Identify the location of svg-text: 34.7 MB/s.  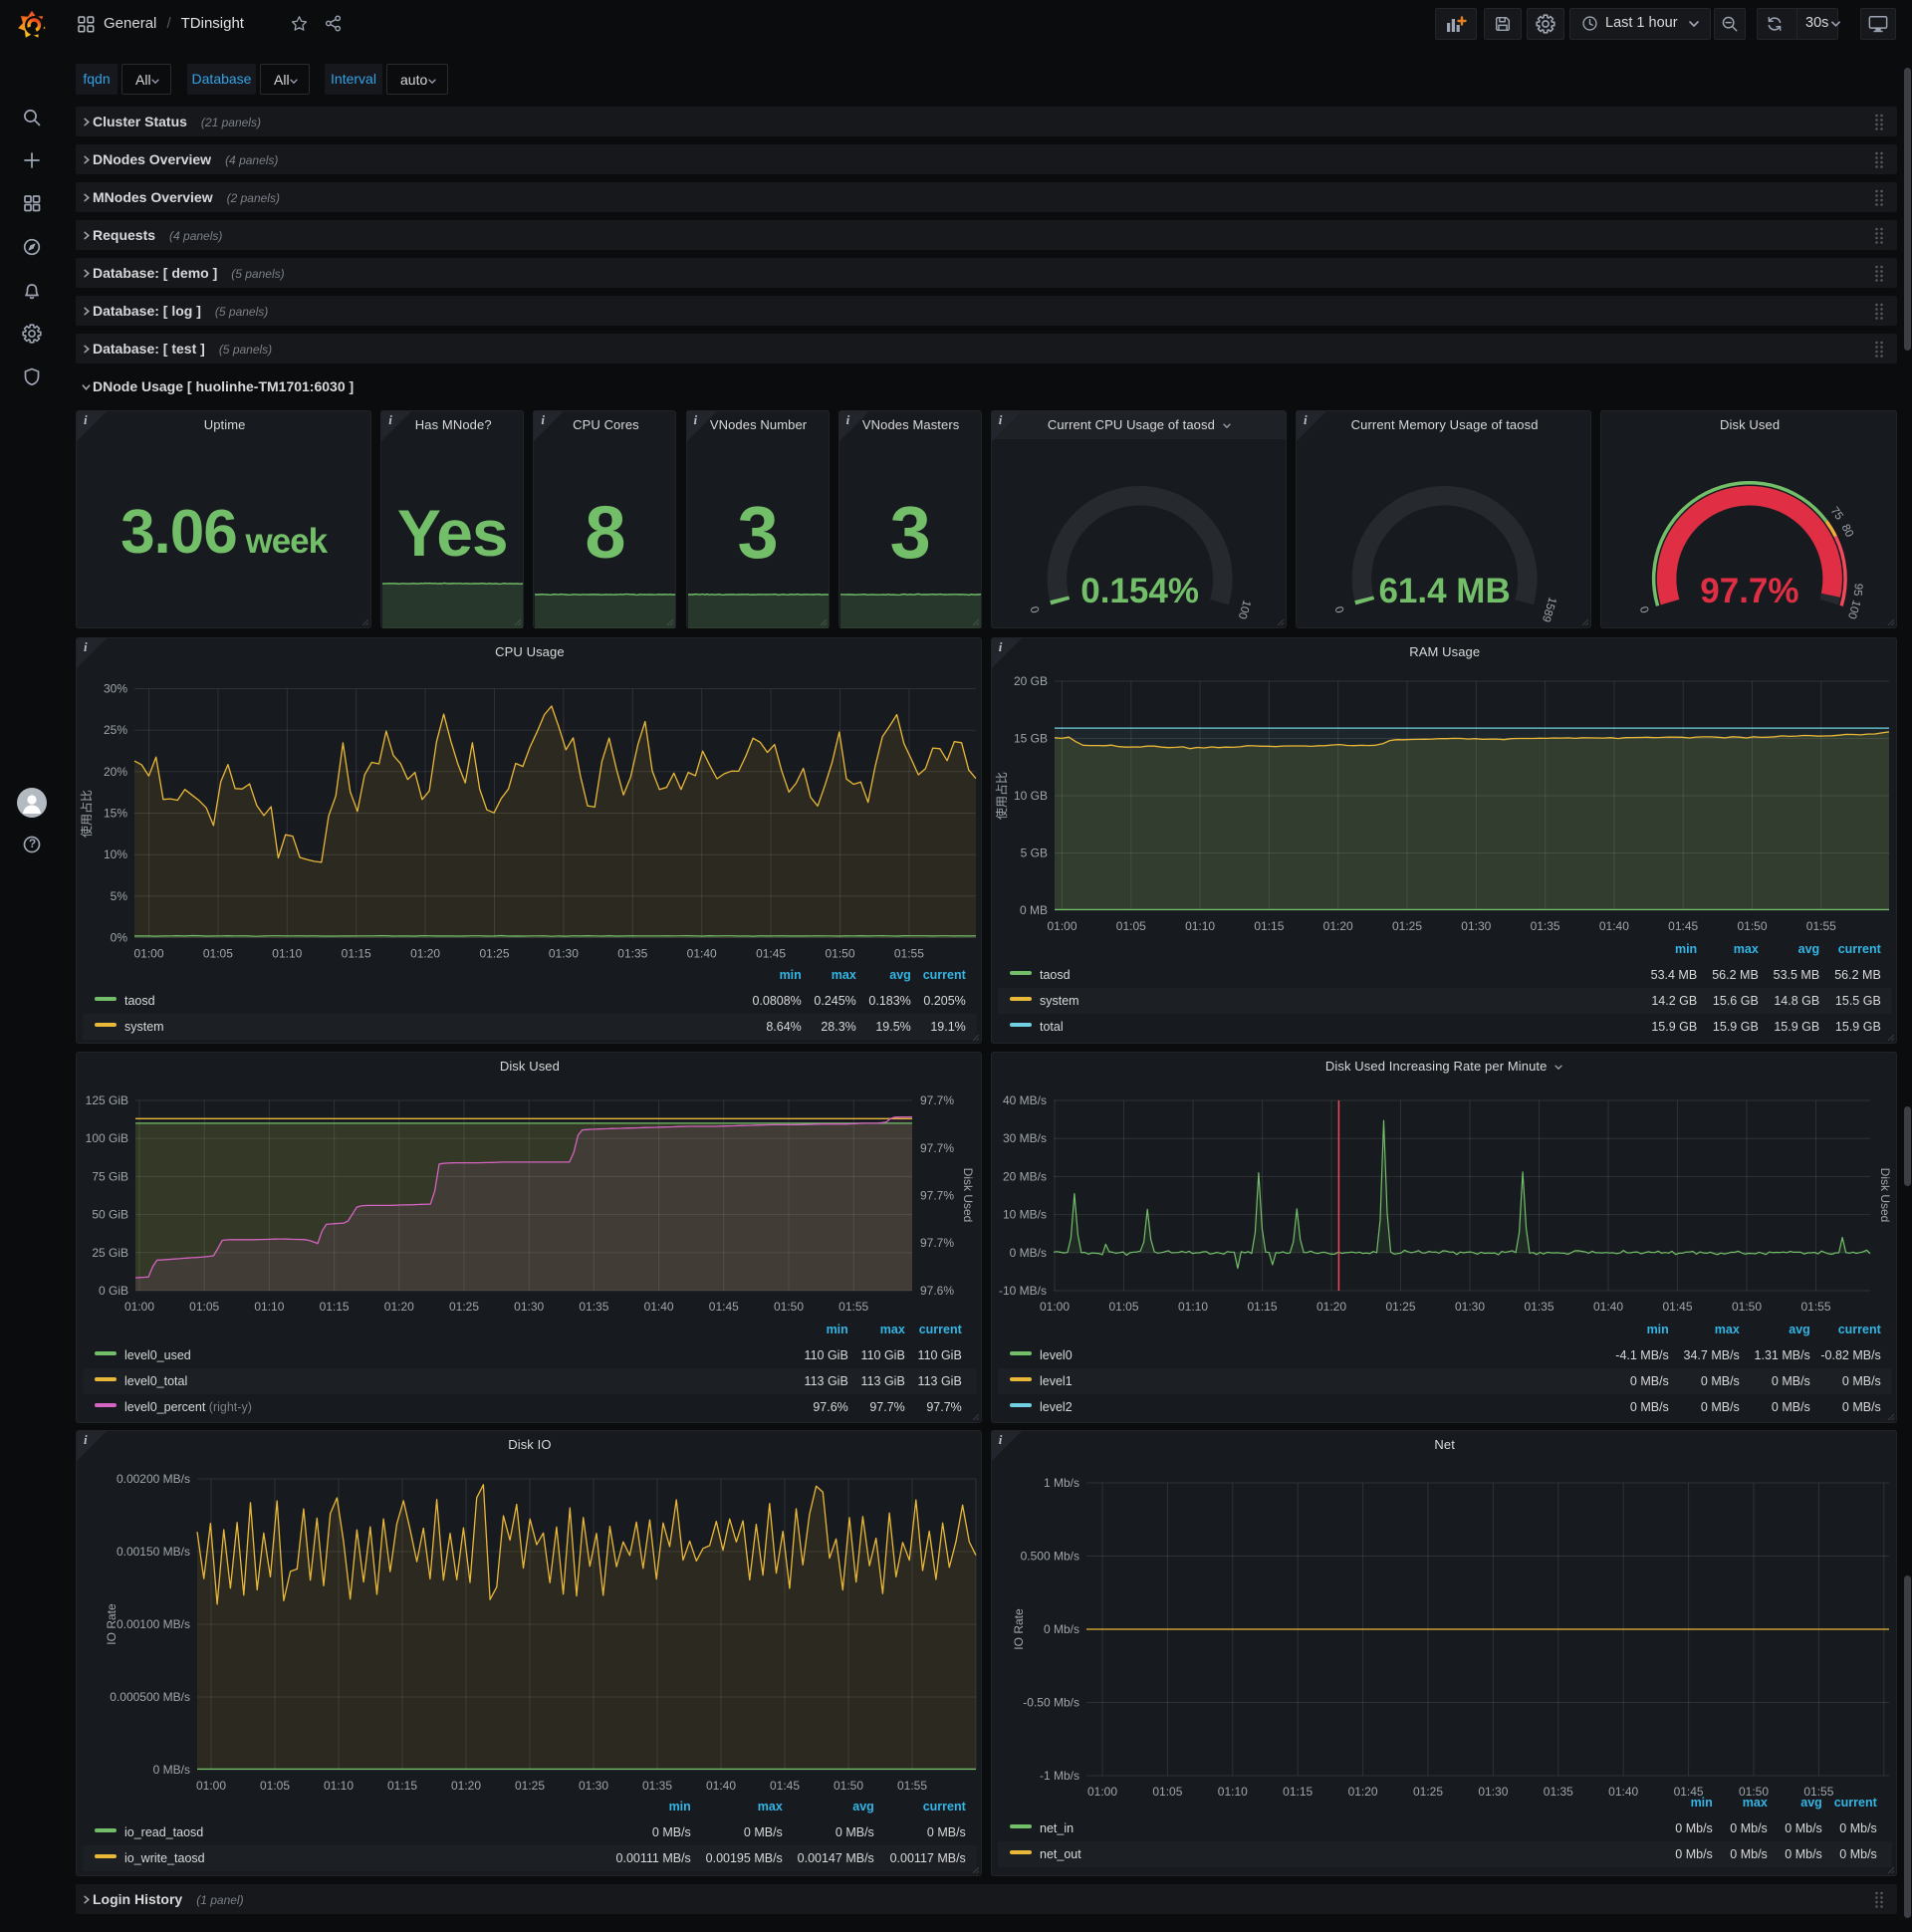
(1711, 1355).